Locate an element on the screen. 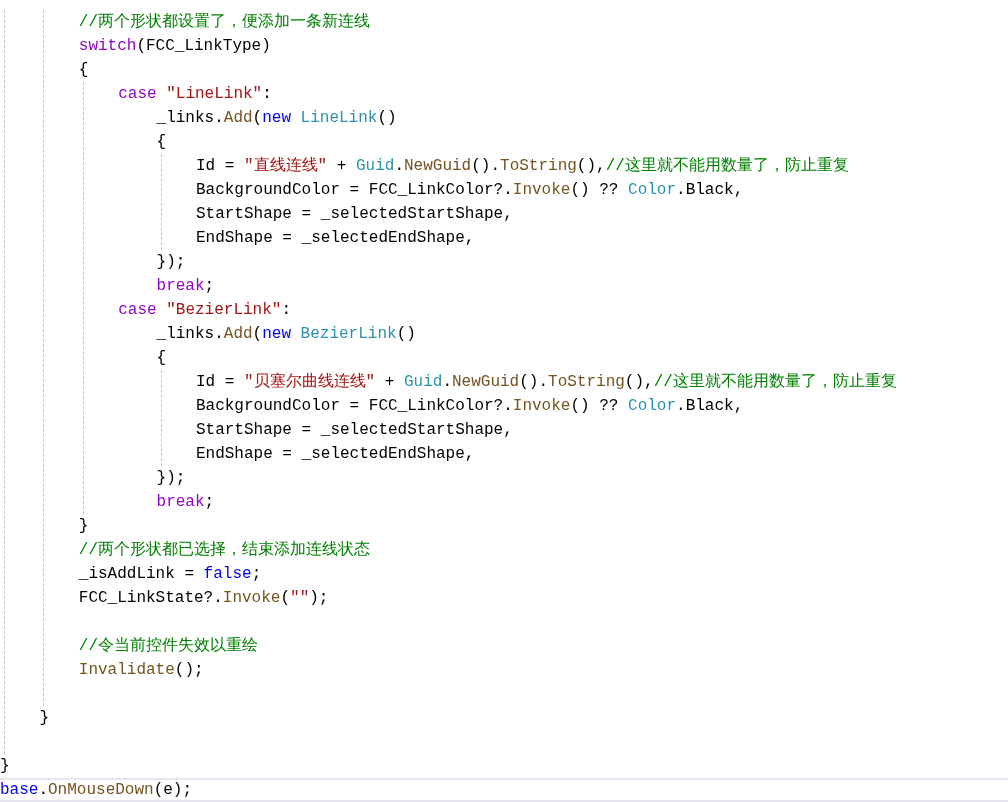 The height and width of the screenshot is (802, 1008). code-line: case "LineLink": is located at coordinates (195, 94).